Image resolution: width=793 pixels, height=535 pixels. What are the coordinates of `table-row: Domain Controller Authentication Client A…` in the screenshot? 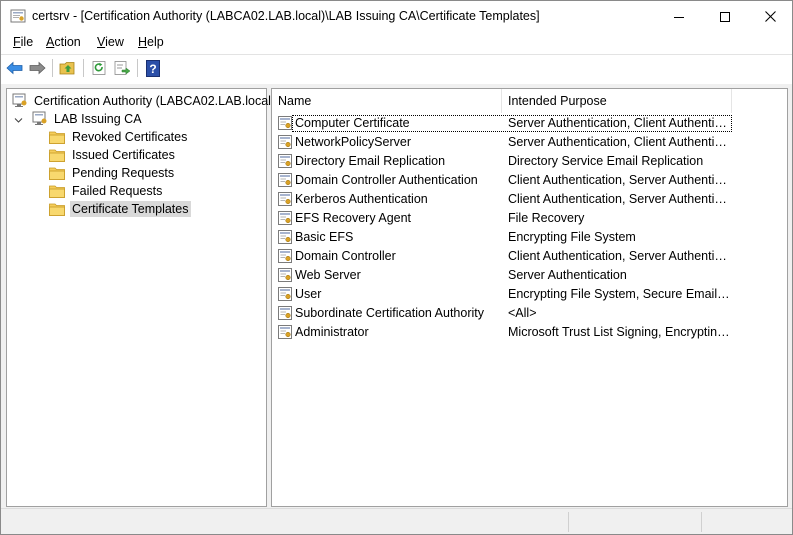 It's located at (529, 180).